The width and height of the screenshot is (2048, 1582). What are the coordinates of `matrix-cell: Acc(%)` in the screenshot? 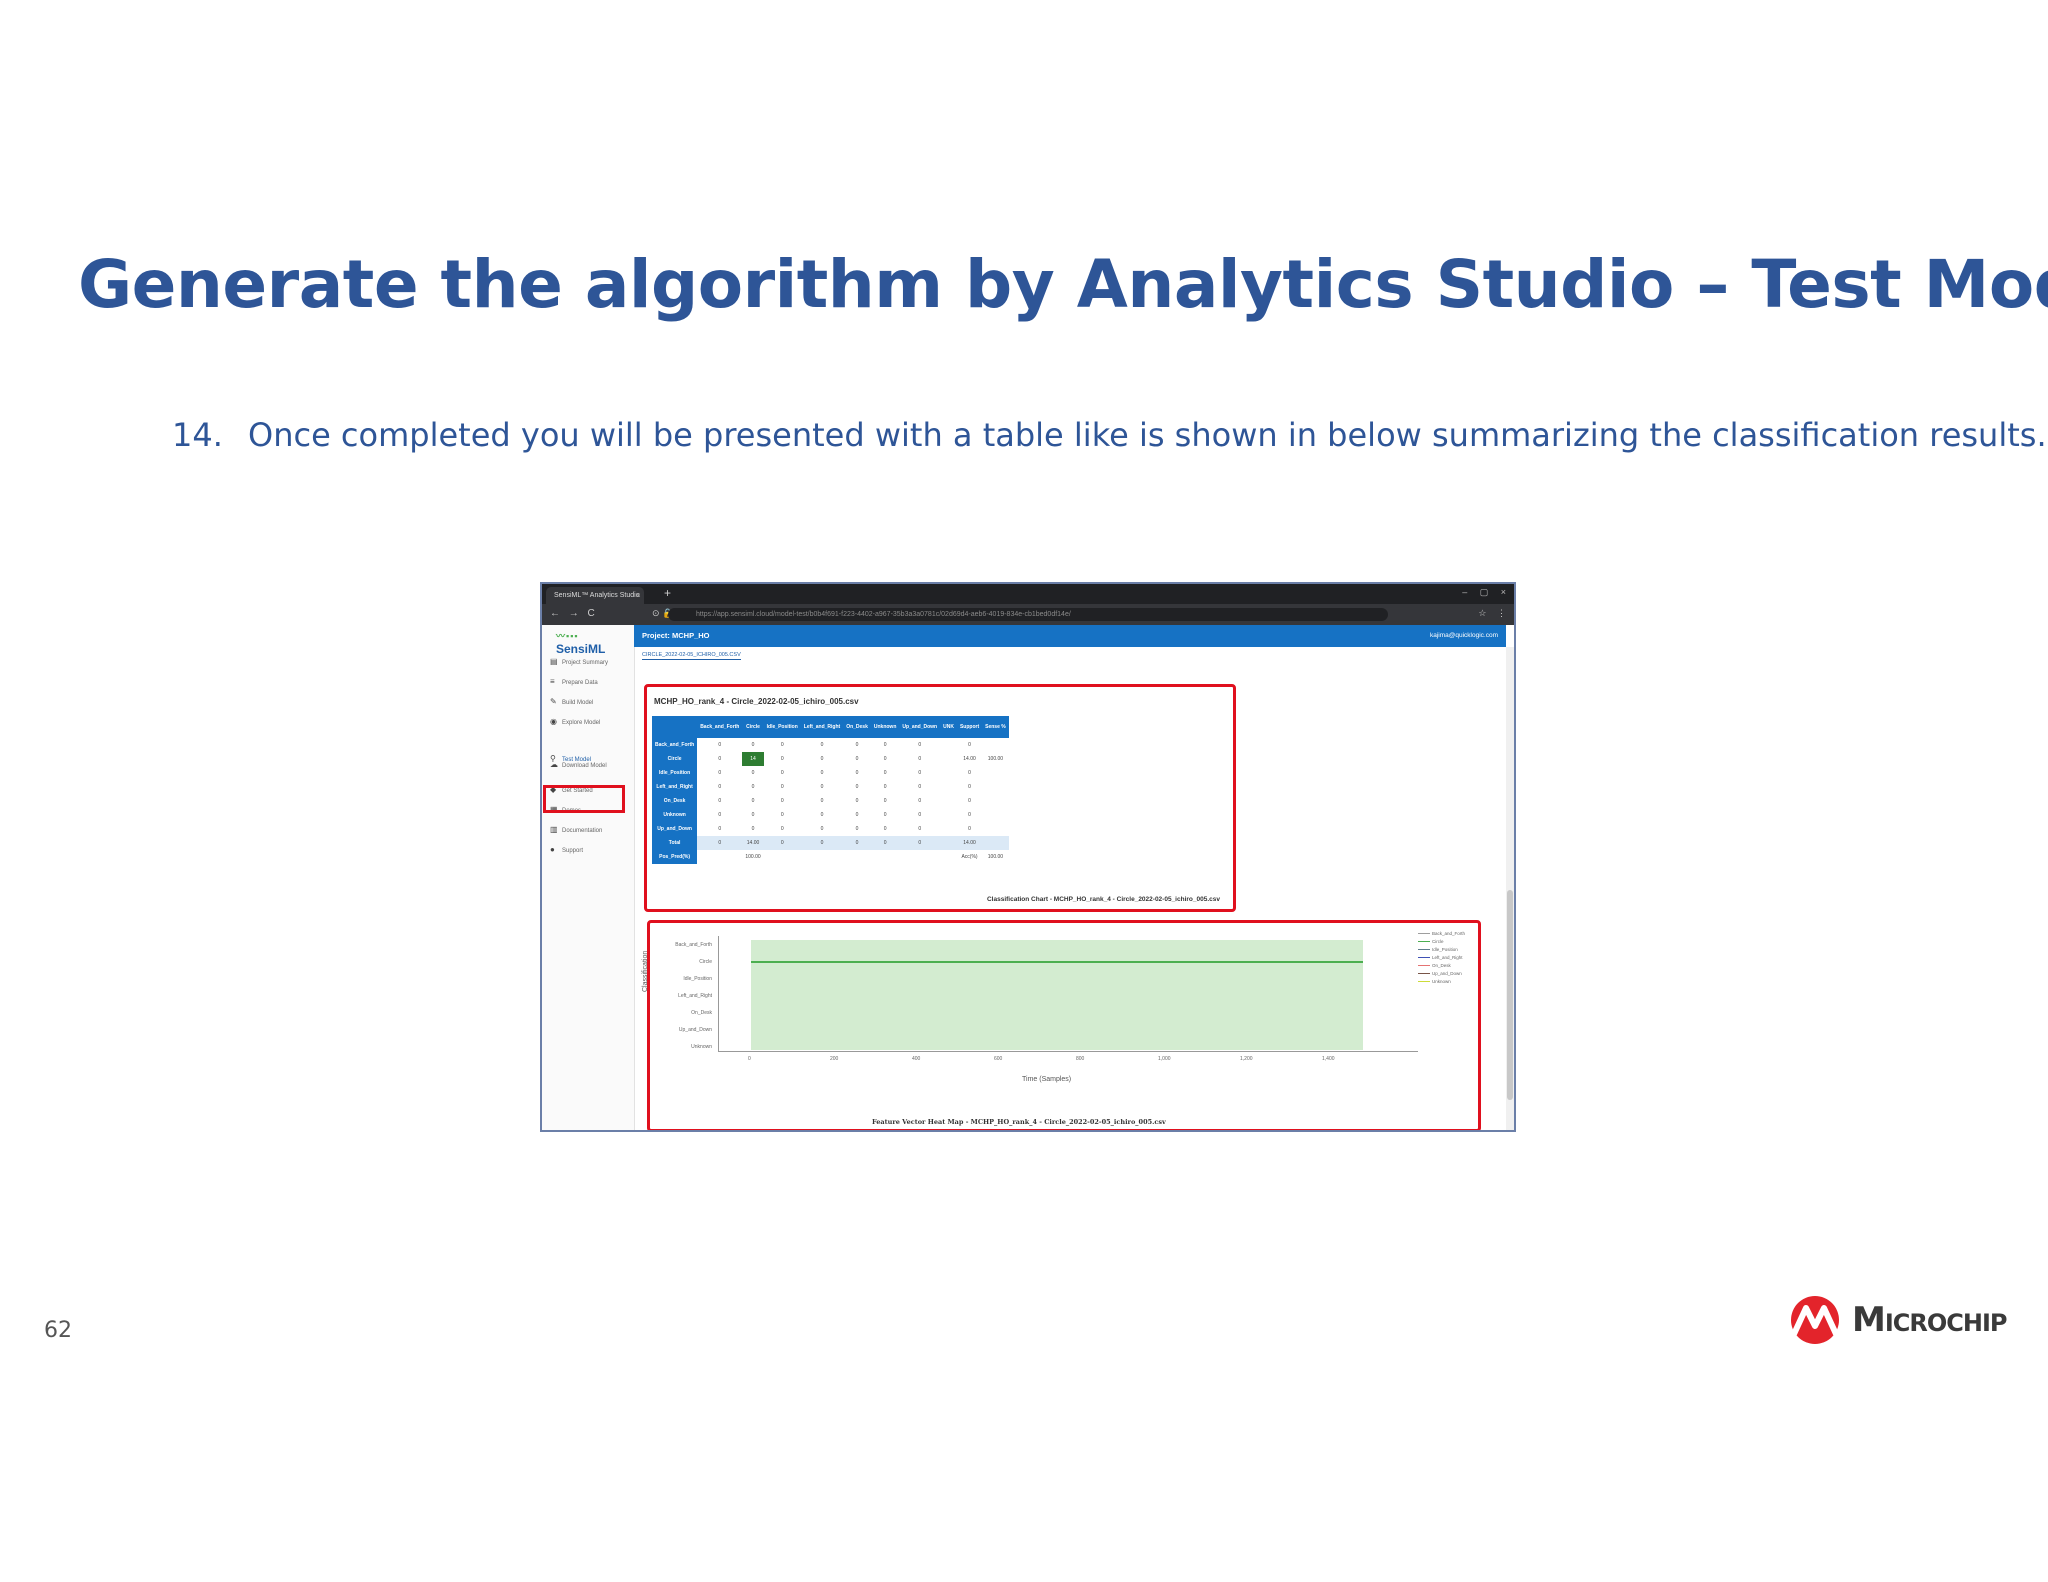 It's located at (969, 857).